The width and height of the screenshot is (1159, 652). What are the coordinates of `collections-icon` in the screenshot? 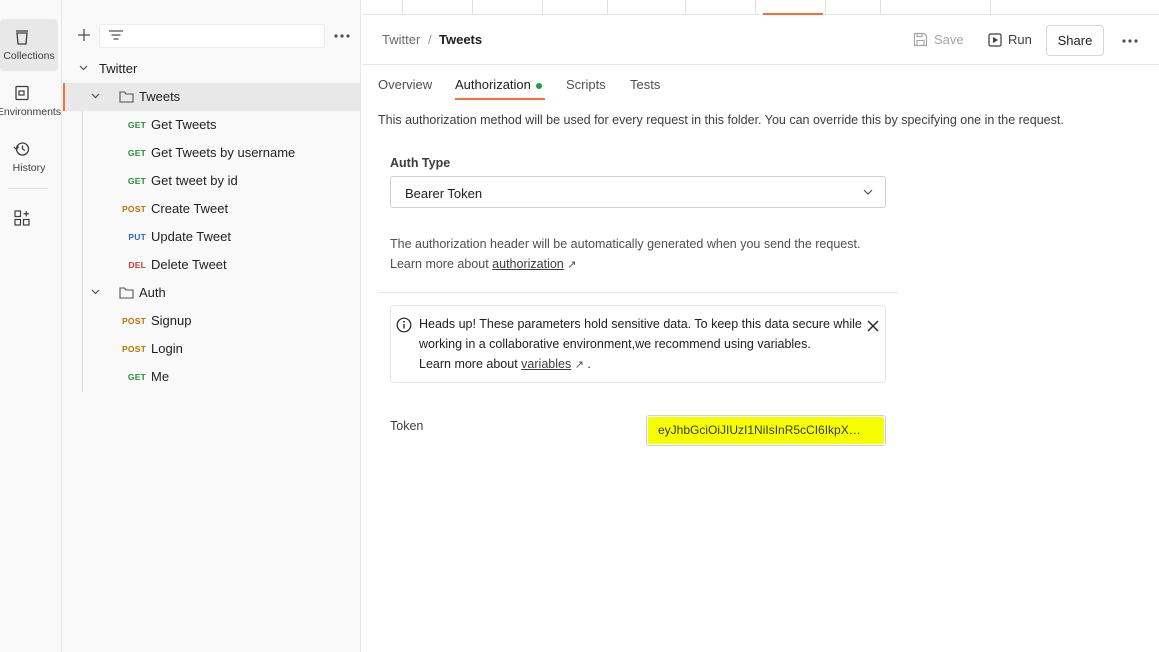 It's located at (22, 37).